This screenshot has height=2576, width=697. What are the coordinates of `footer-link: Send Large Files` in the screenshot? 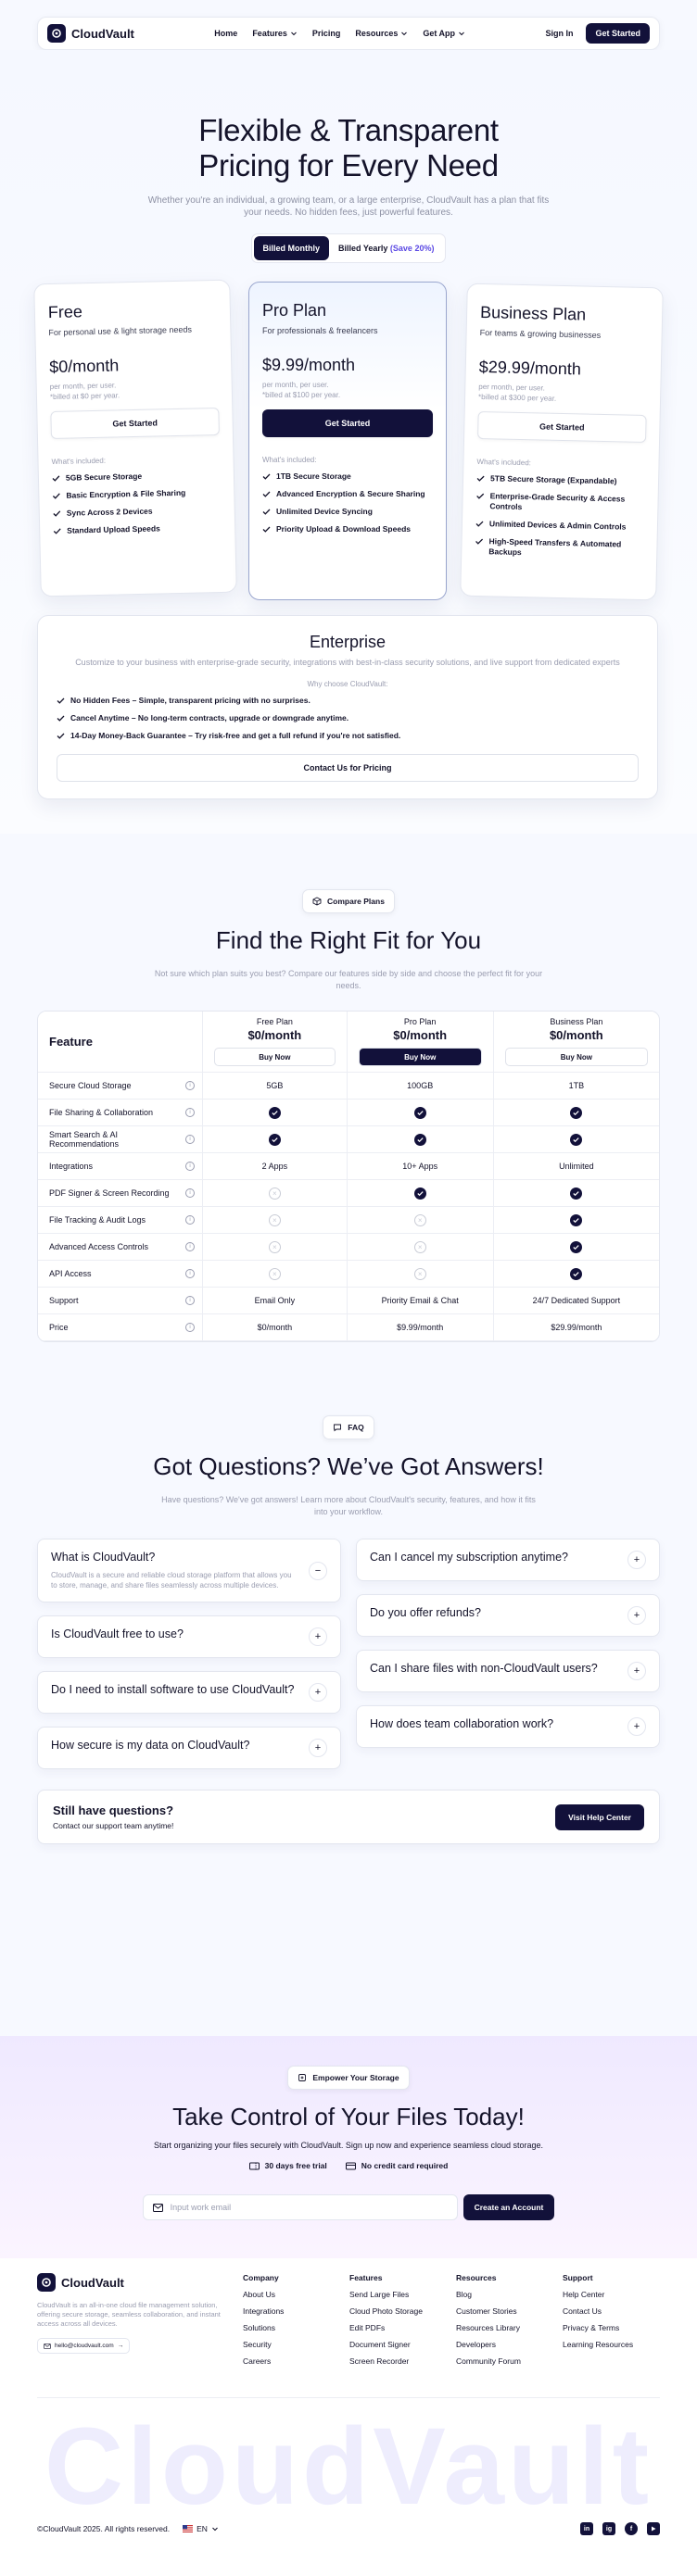 It's located at (402, 2294).